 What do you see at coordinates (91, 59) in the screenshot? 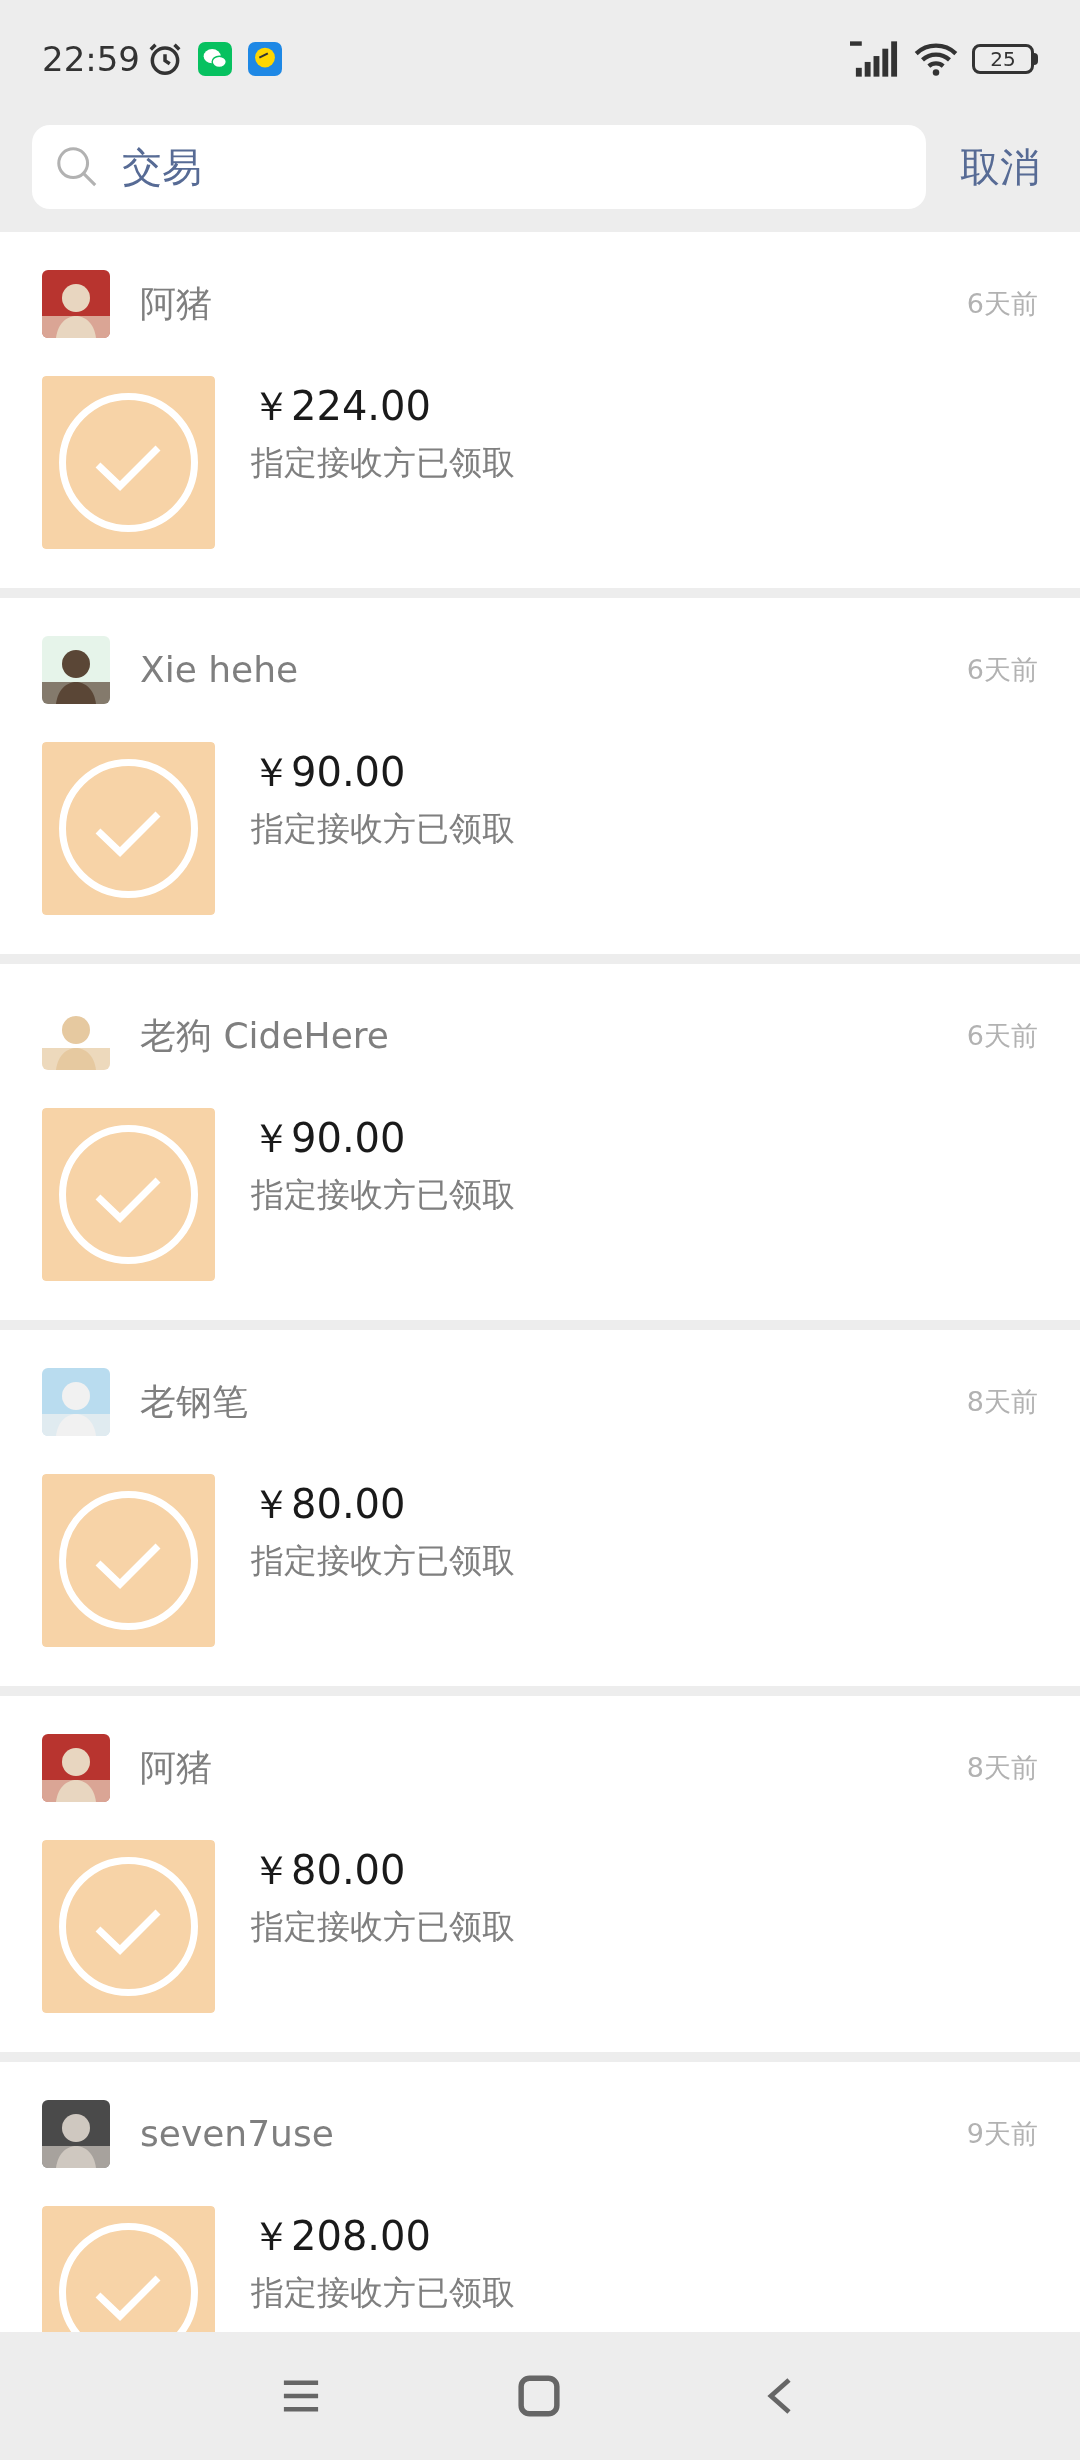
I see `status-time: 22:59` at bounding box center [91, 59].